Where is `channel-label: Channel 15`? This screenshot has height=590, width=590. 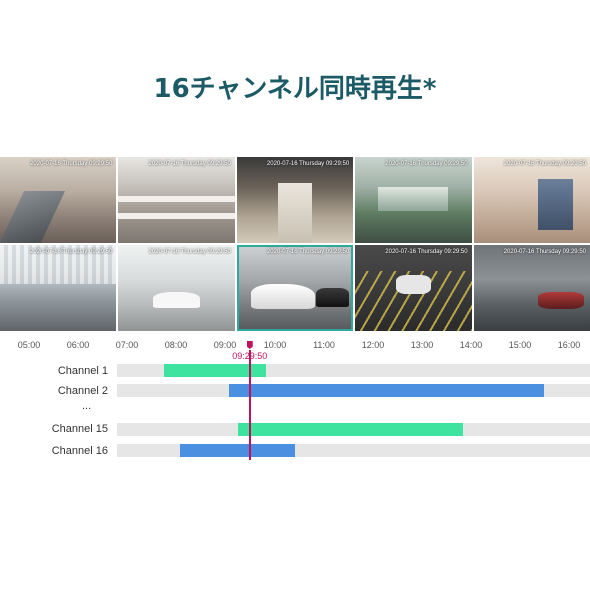 channel-label: Channel 15 is located at coordinates (79, 429).